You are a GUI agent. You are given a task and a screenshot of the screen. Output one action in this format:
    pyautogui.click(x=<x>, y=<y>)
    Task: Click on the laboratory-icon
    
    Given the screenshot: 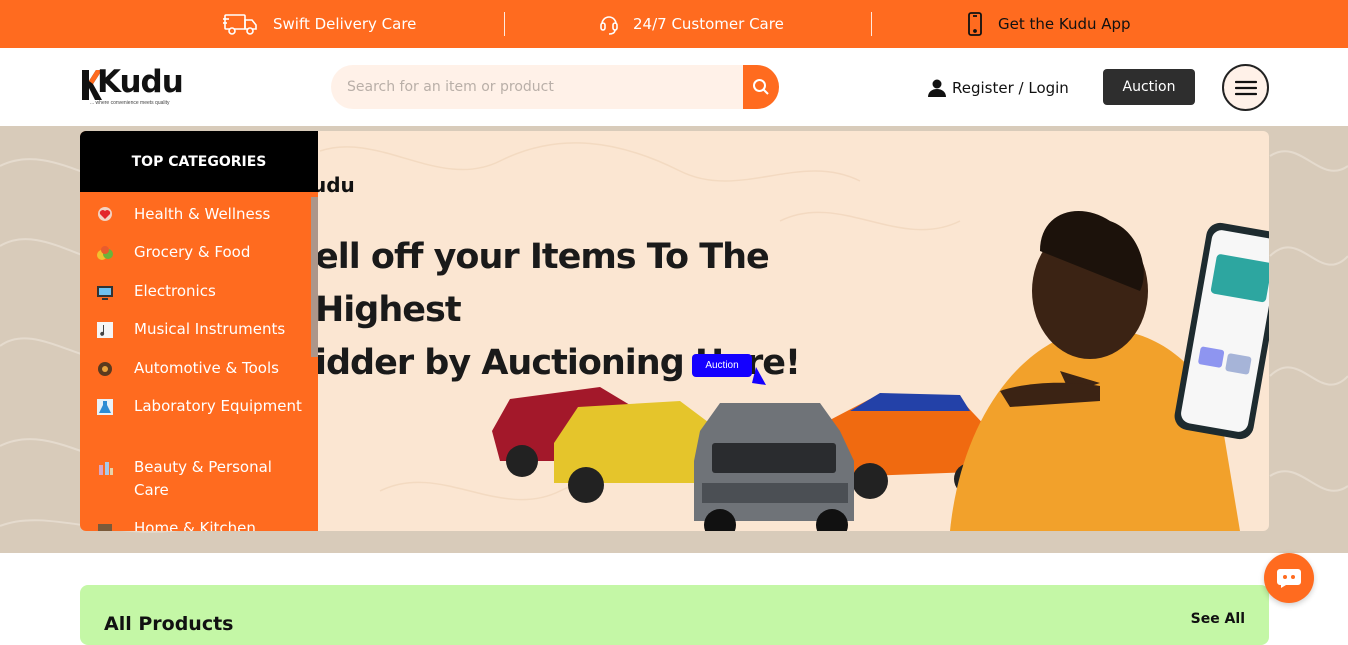 What is the action you would take?
    pyautogui.click(x=105, y=407)
    